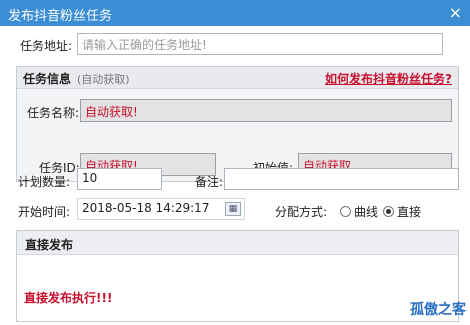  Describe the element at coordinates (260, 44) in the screenshot. I see `task-address-input: 请输入正确的任务地址!` at that location.